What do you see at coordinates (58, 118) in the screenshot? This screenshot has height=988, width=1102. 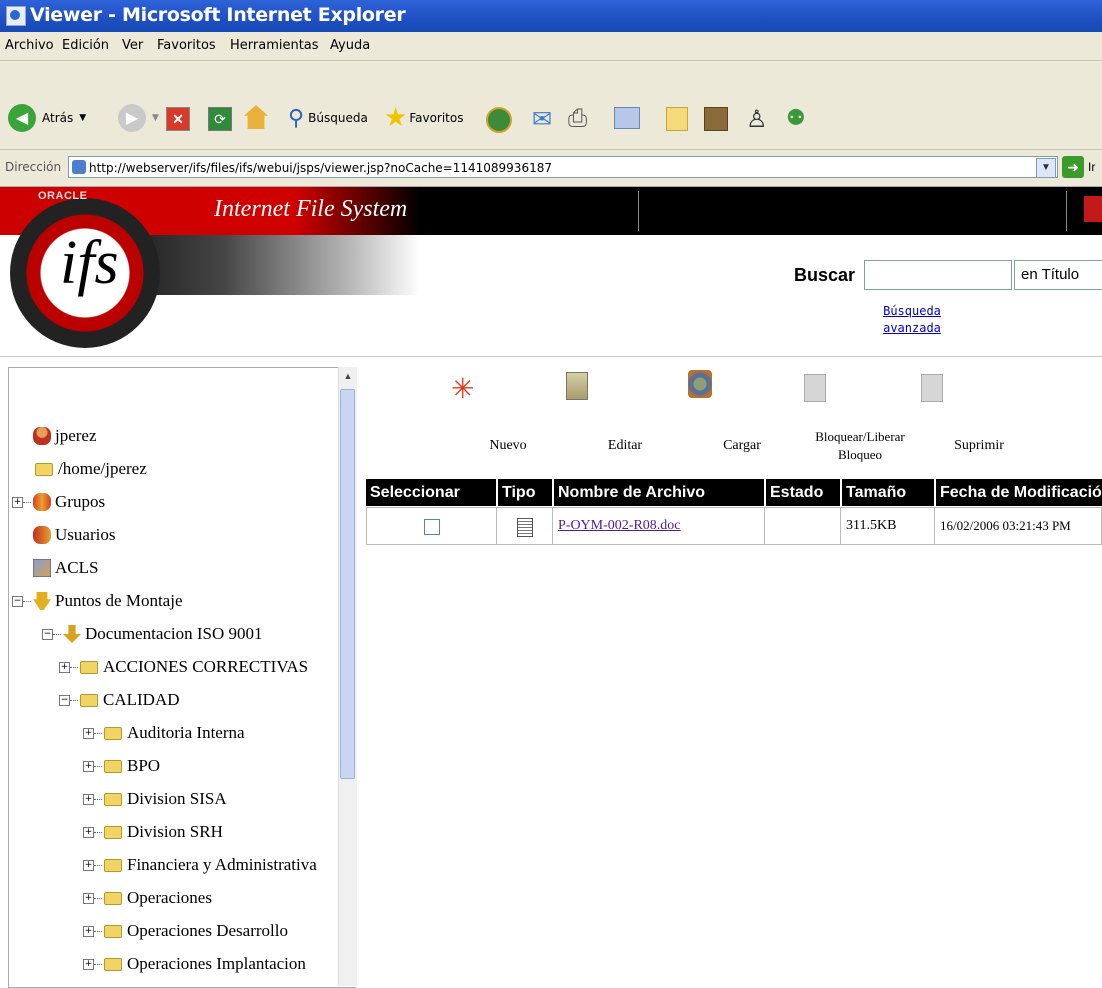 I see `back-label: Atrás` at bounding box center [58, 118].